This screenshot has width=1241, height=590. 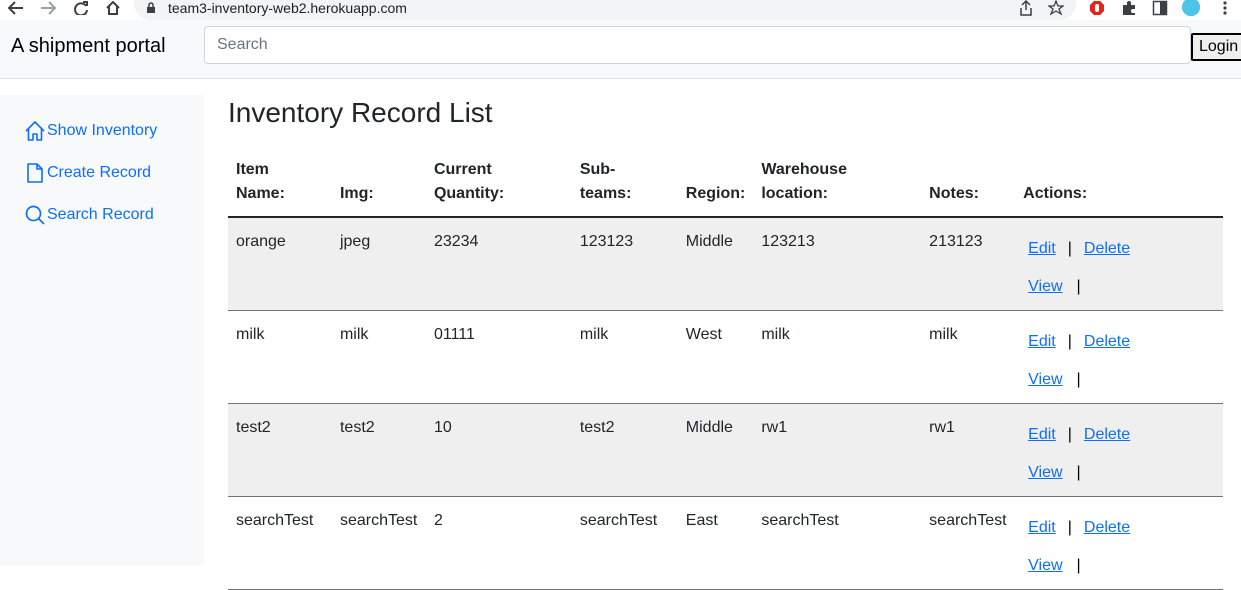 I want to click on page-title: Inventory Record List, so click(x=360, y=112).